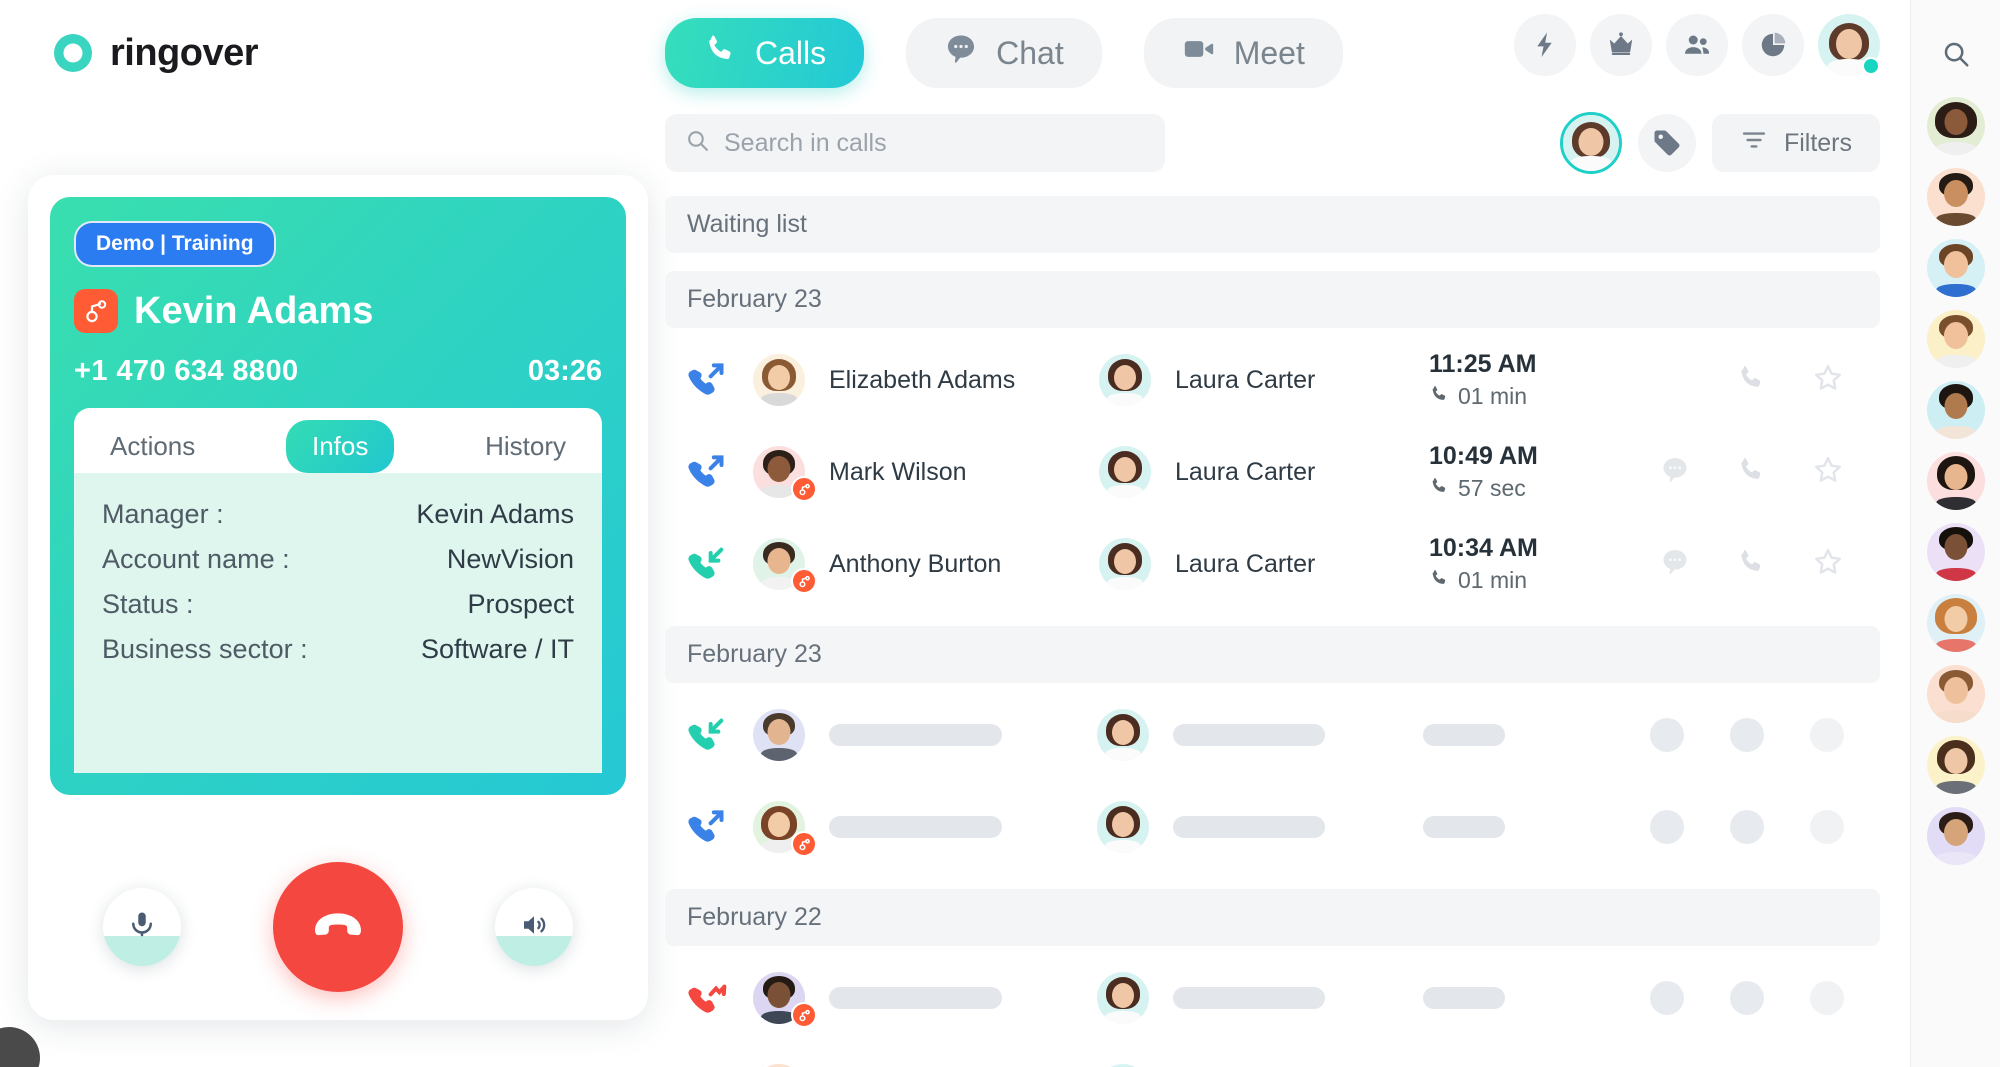 Image resolution: width=2000 pixels, height=1067 pixels. What do you see at coordinates (163, 514) in the screenshot?
I see `info-key-manager: Manager :` at bounding box center [163, 514].